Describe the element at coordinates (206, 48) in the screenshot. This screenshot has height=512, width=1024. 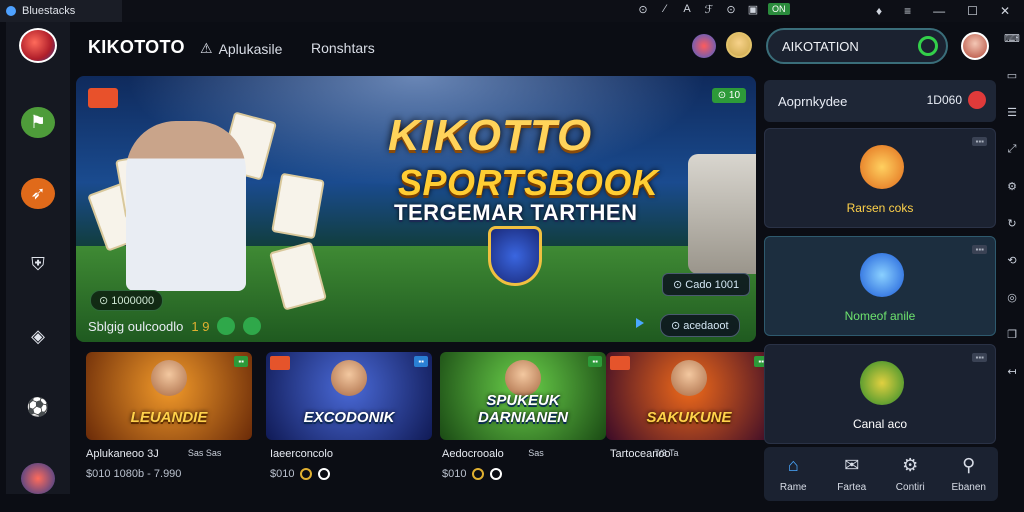
I see `triangle-icon: ⚠` at that location.